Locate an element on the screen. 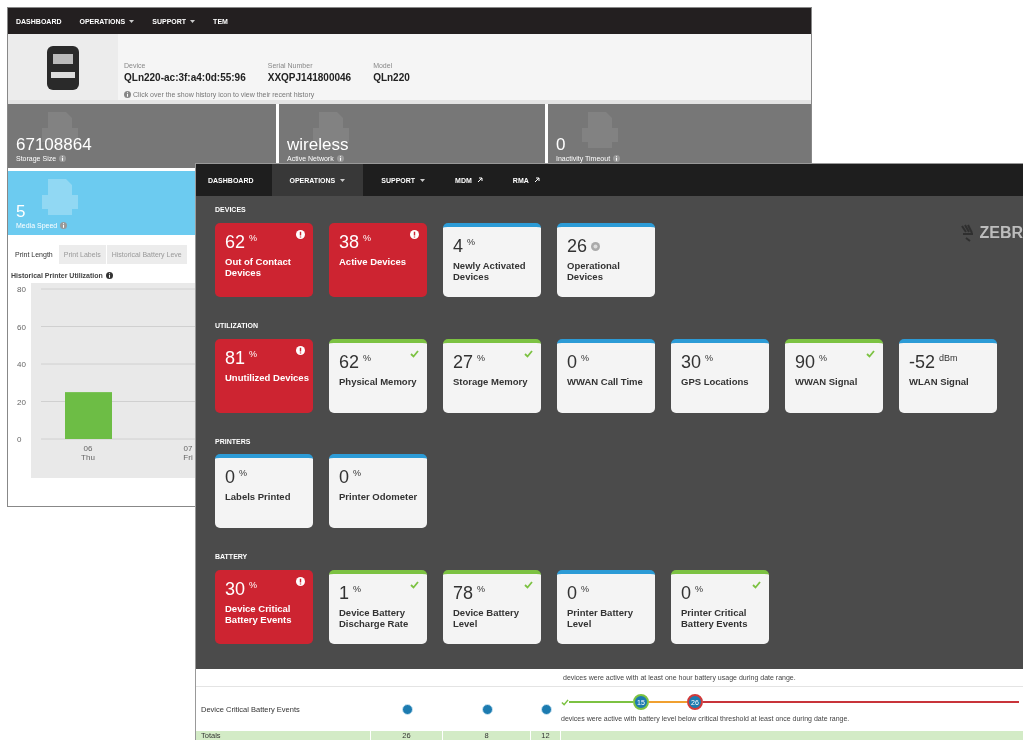 The height and width of the screenshot is (740, 1023). metric-tile: 30 % GPS Locations is located at coordinates (720, 375).